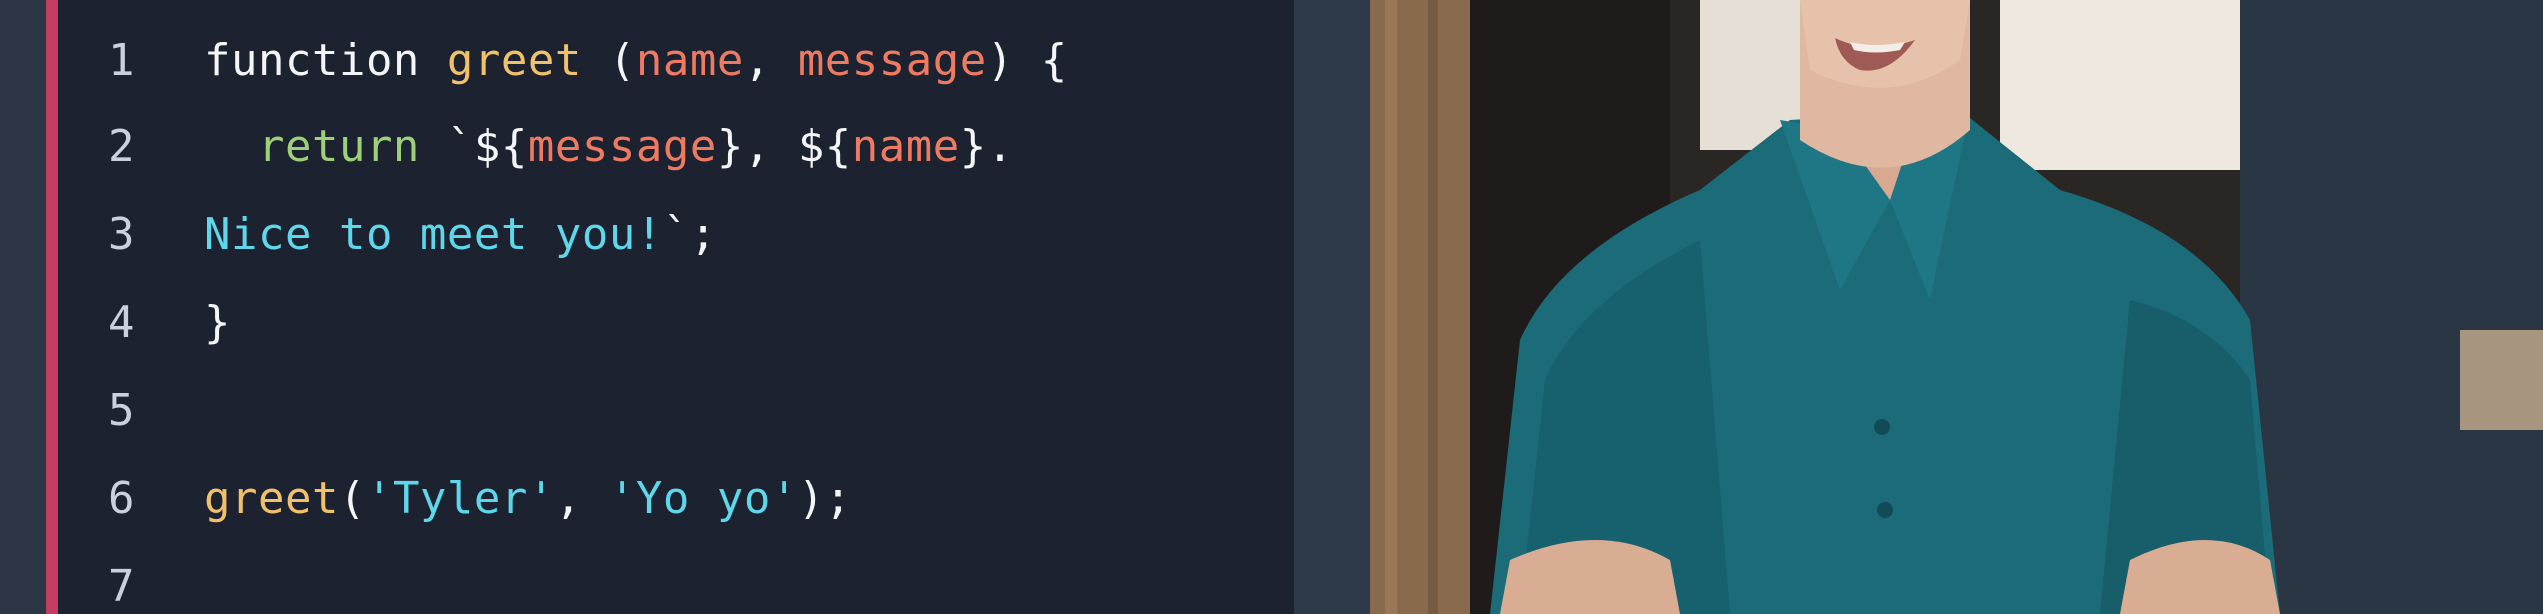  Describe the element at coordinates (460, 498) in the screenshot. I see `code-token-str: 'Tyler'` at that location.